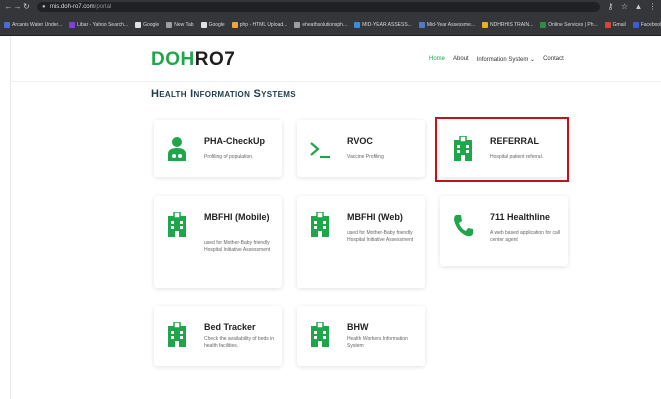  What do you see at coordinates (184, 24) in the screenshot?
I see `bookmark-label: New Tab` at bounding box center [184, 24].